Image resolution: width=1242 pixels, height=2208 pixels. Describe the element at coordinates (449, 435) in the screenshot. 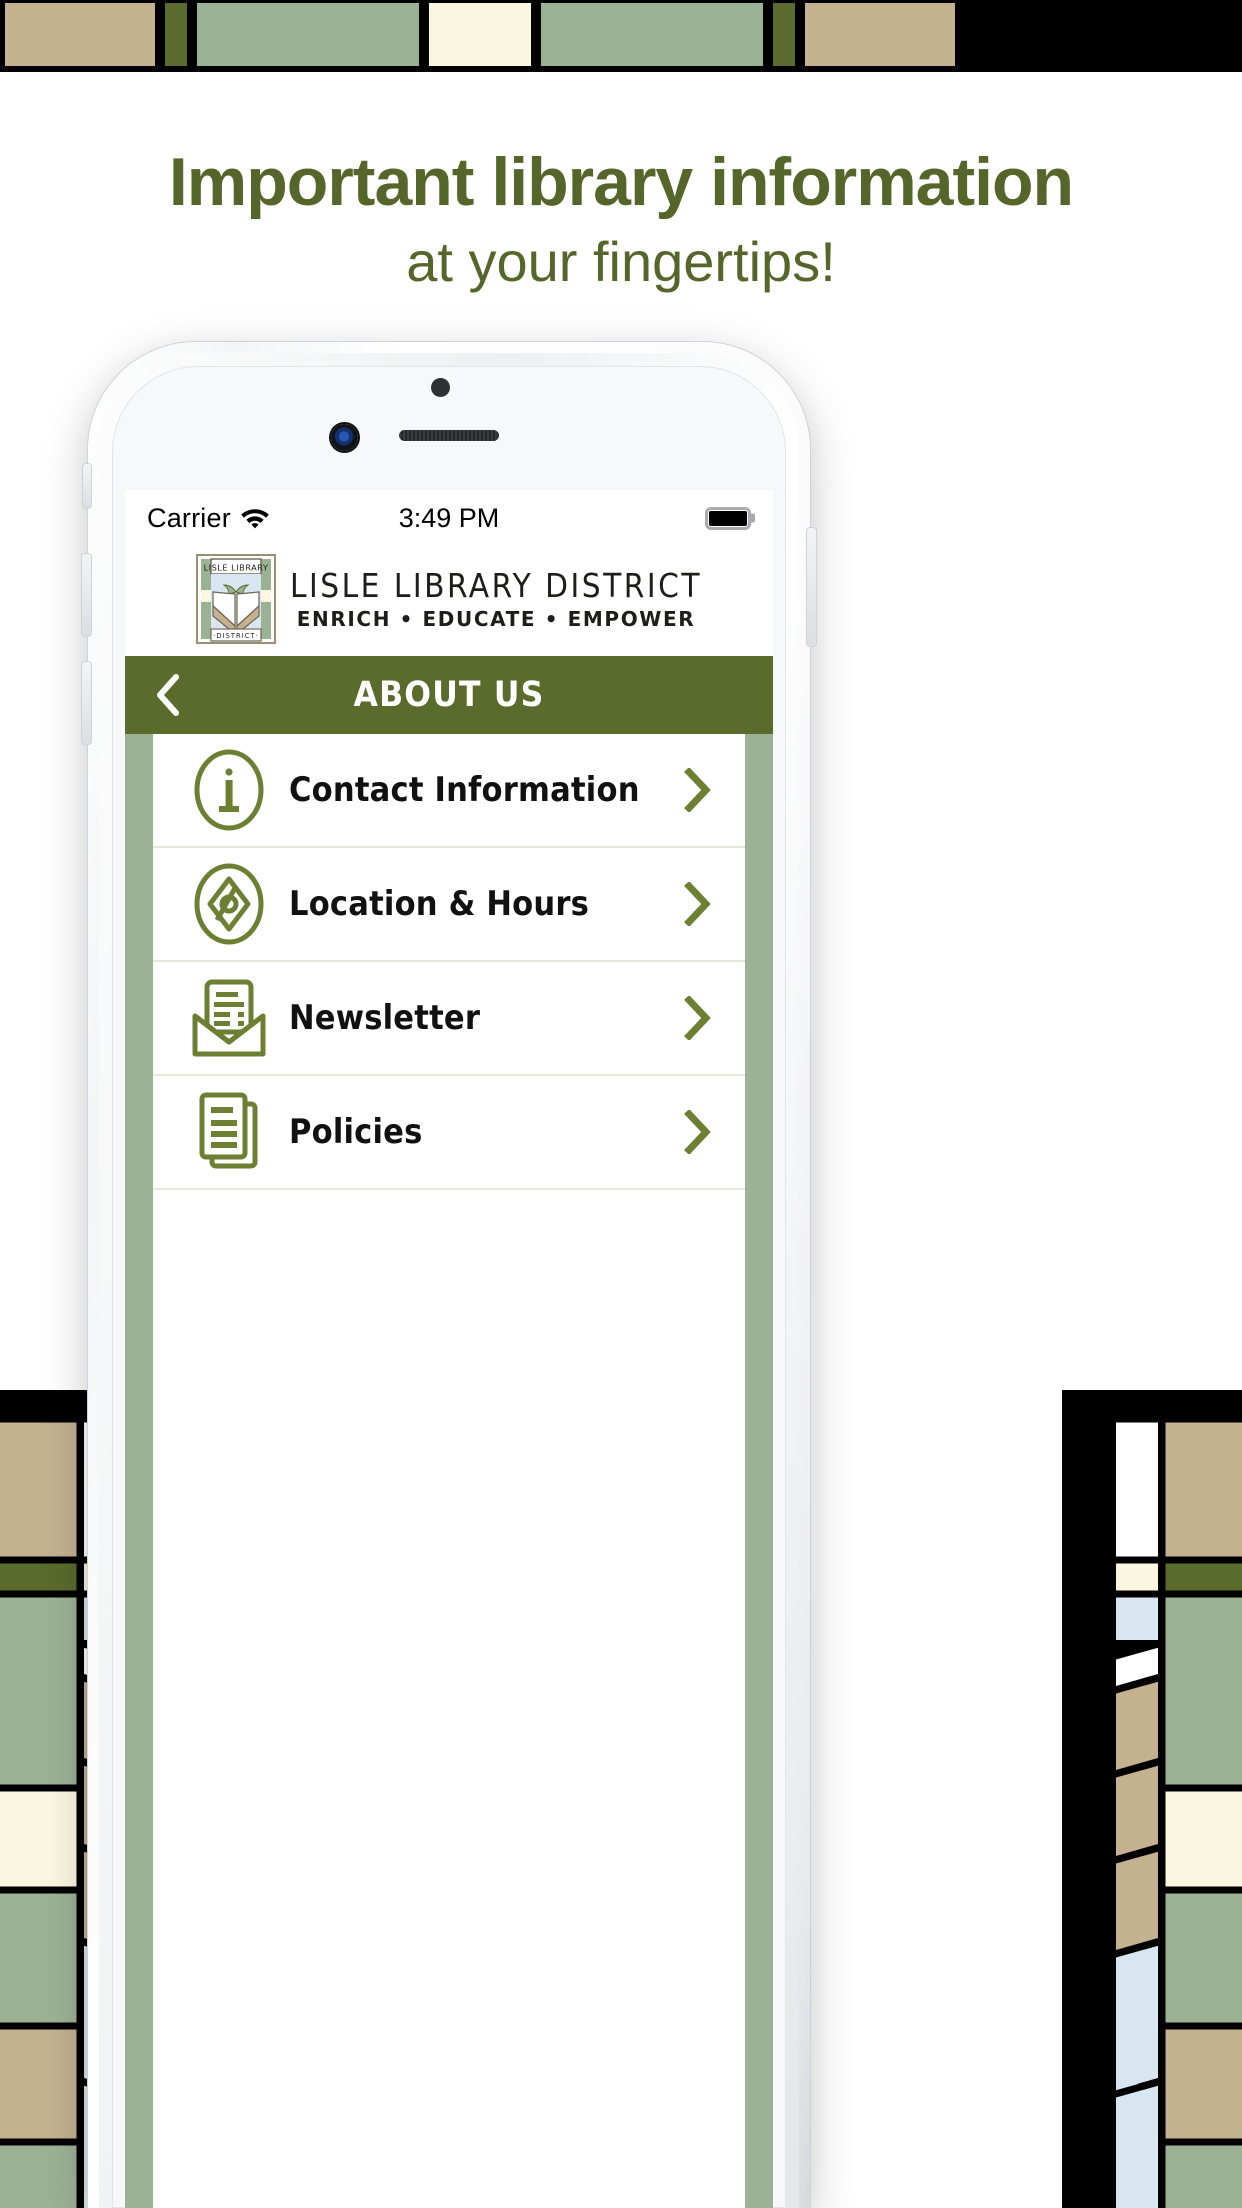

I see `earpiece-speaker` at that location.